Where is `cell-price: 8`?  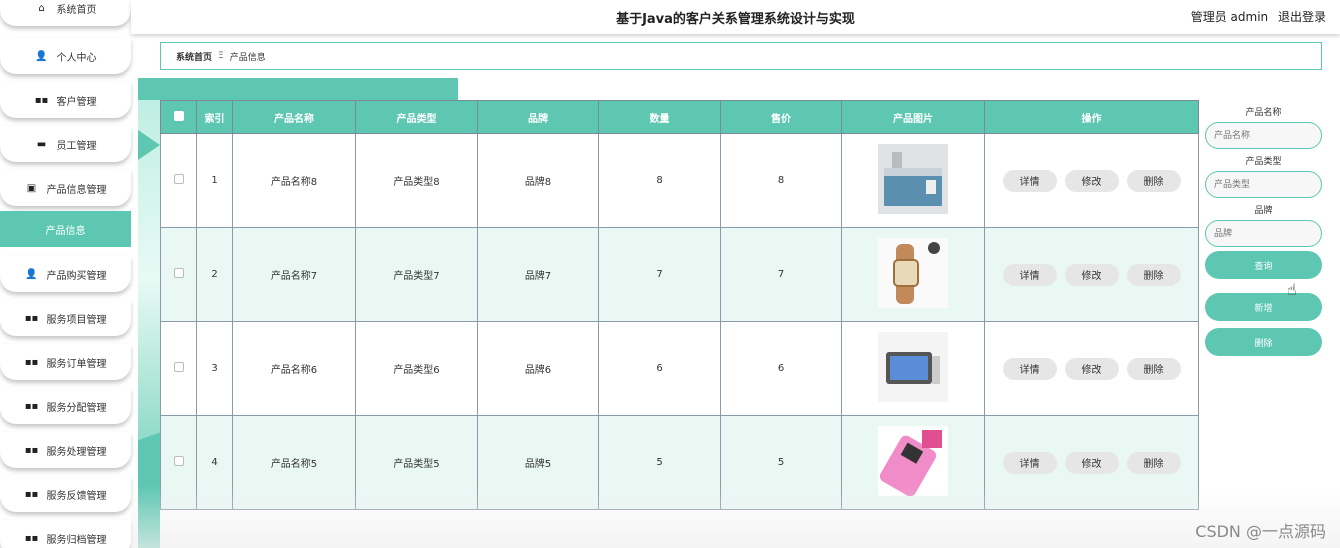 cell-price: 8 is located at coordinates (781, 180).